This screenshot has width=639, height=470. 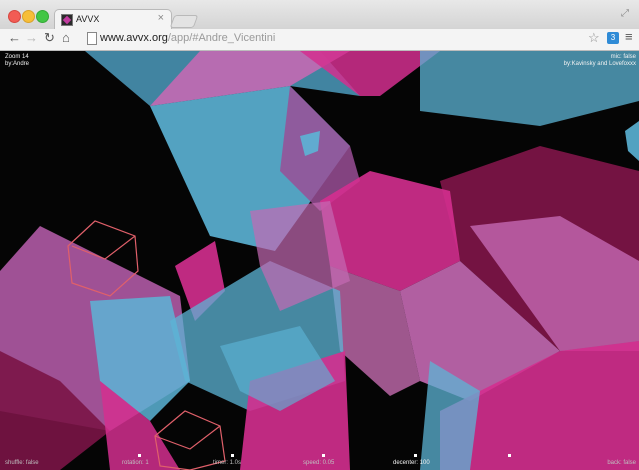 I want to click on maximize-window-icon, so click(x=42, y=16).